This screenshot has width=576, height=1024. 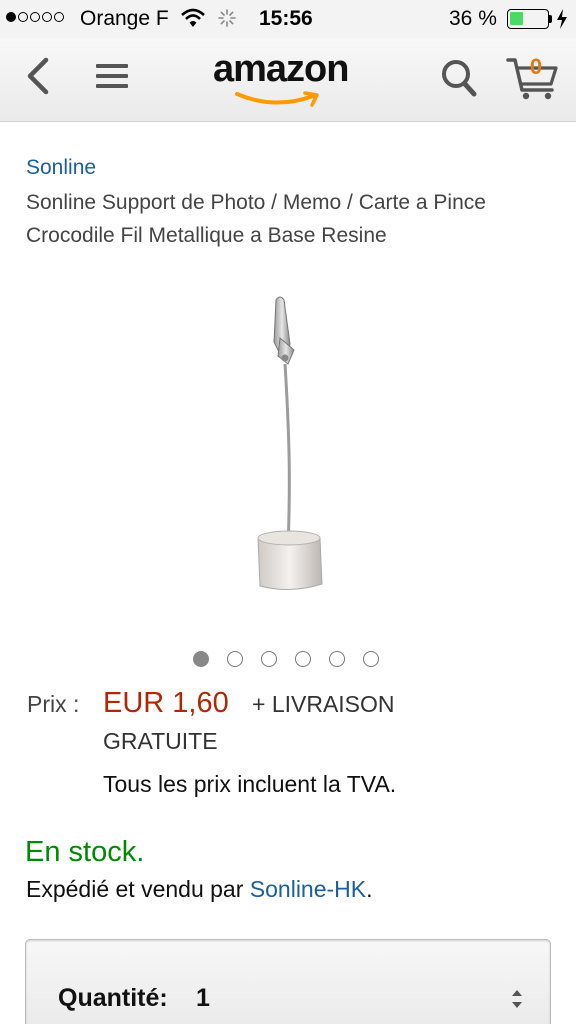 What do you see at coordinates (281, 69) in the screenshot?
I see `logo-wordmark: amazon` at bounding box center [281, 69].